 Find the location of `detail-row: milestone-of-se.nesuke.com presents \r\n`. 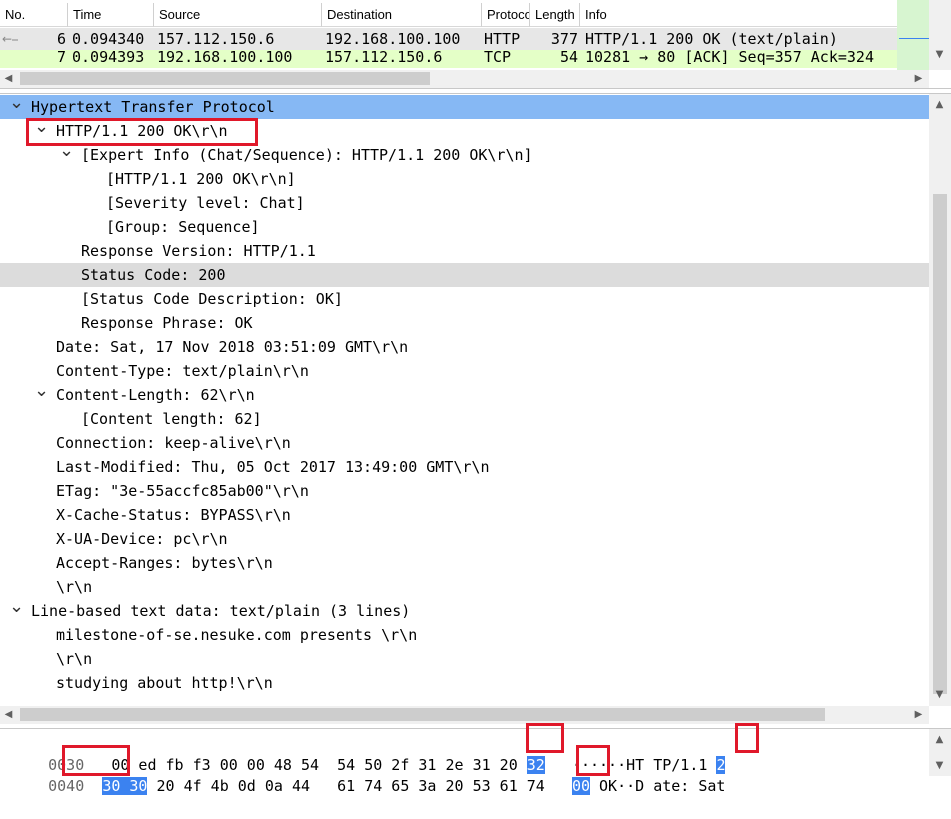

detail-row: milestone-of-se.nesuke.com presents \r\n is located at coordinates (464, 635).